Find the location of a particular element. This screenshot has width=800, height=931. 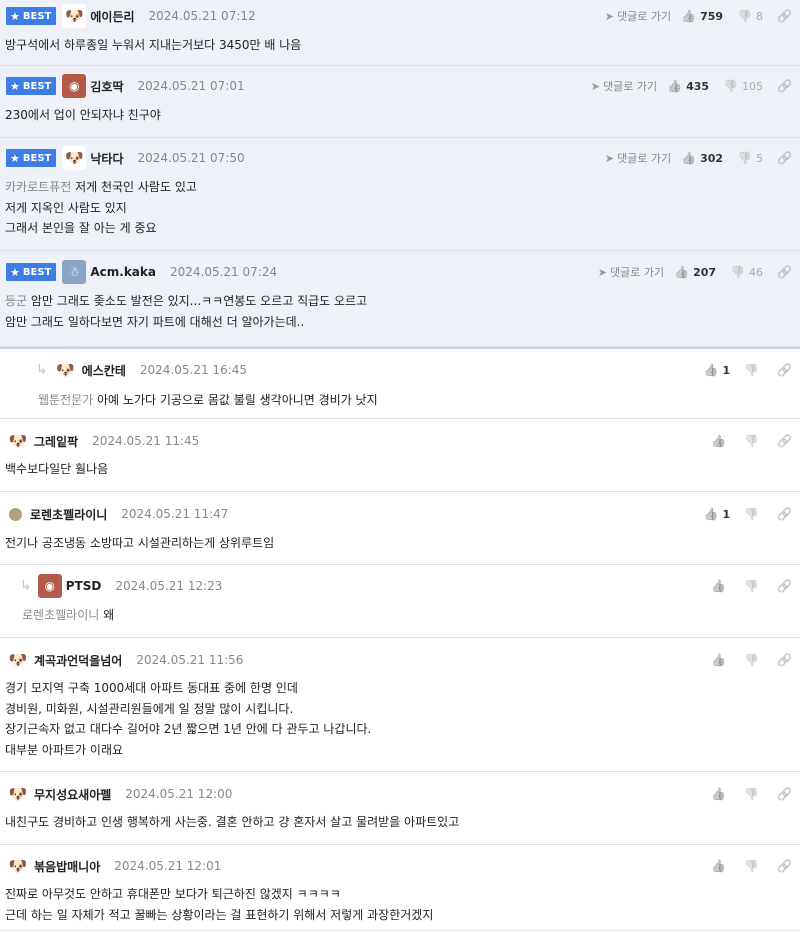

comment-body: 전기나 공조냉동 소방따고 시설관리하는게 상위루트임 is located at coordinates (139, 543).